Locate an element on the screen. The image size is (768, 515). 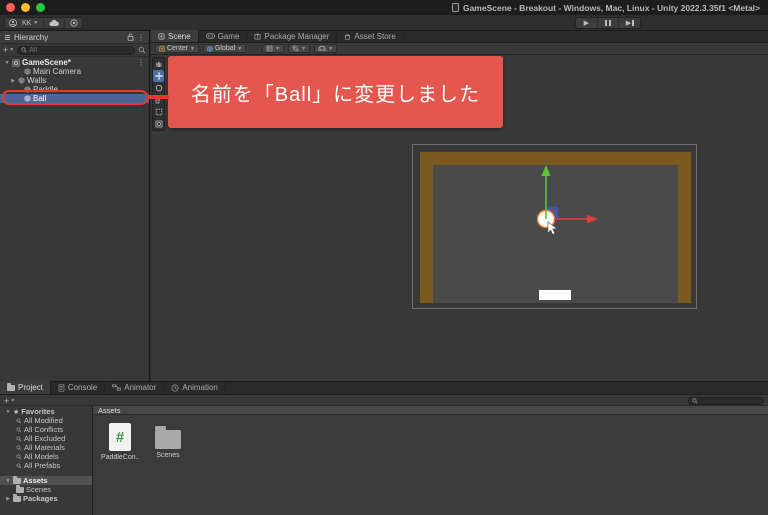
tab-animator: Animator is located at coordinates (135, 387).